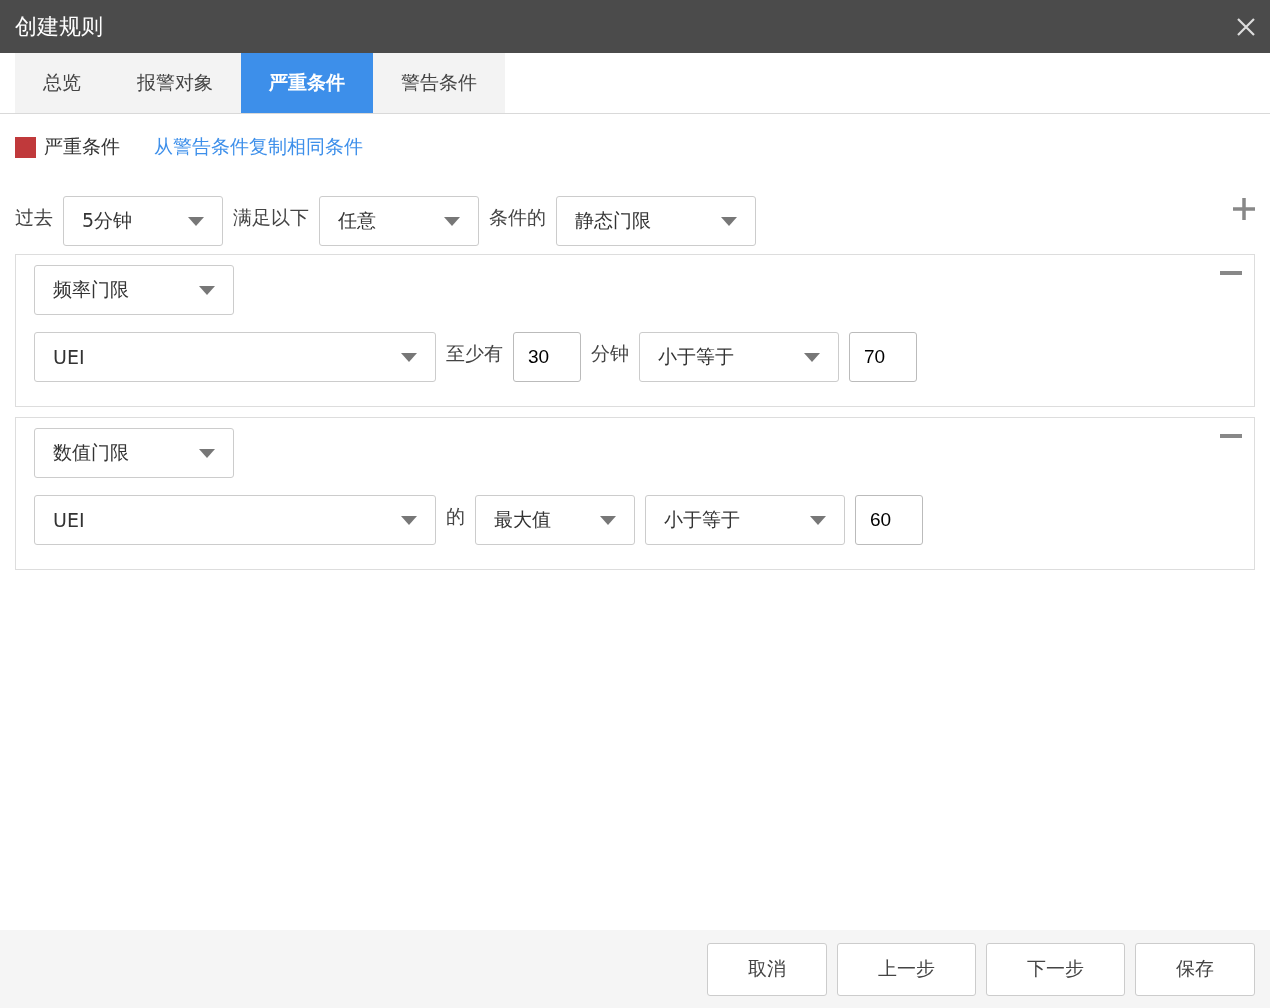 Image resolution: width=1270 pixels, height=1008 pixels. I want to click on close-button, so click(1246, 26).